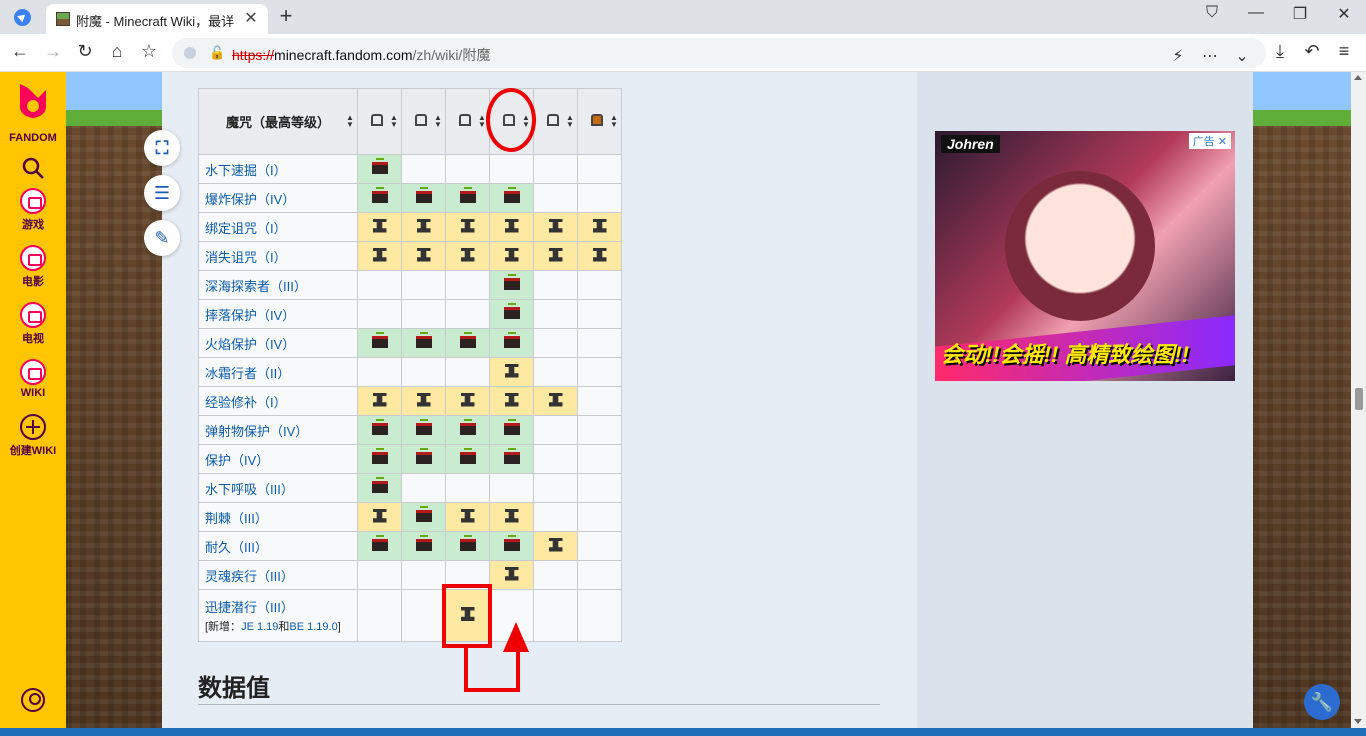  What do you see at coordinates (246, 257) in the screenshot?
I see `enchantment-link: 消失诅咒（I）` at bounding box center [246, 257].